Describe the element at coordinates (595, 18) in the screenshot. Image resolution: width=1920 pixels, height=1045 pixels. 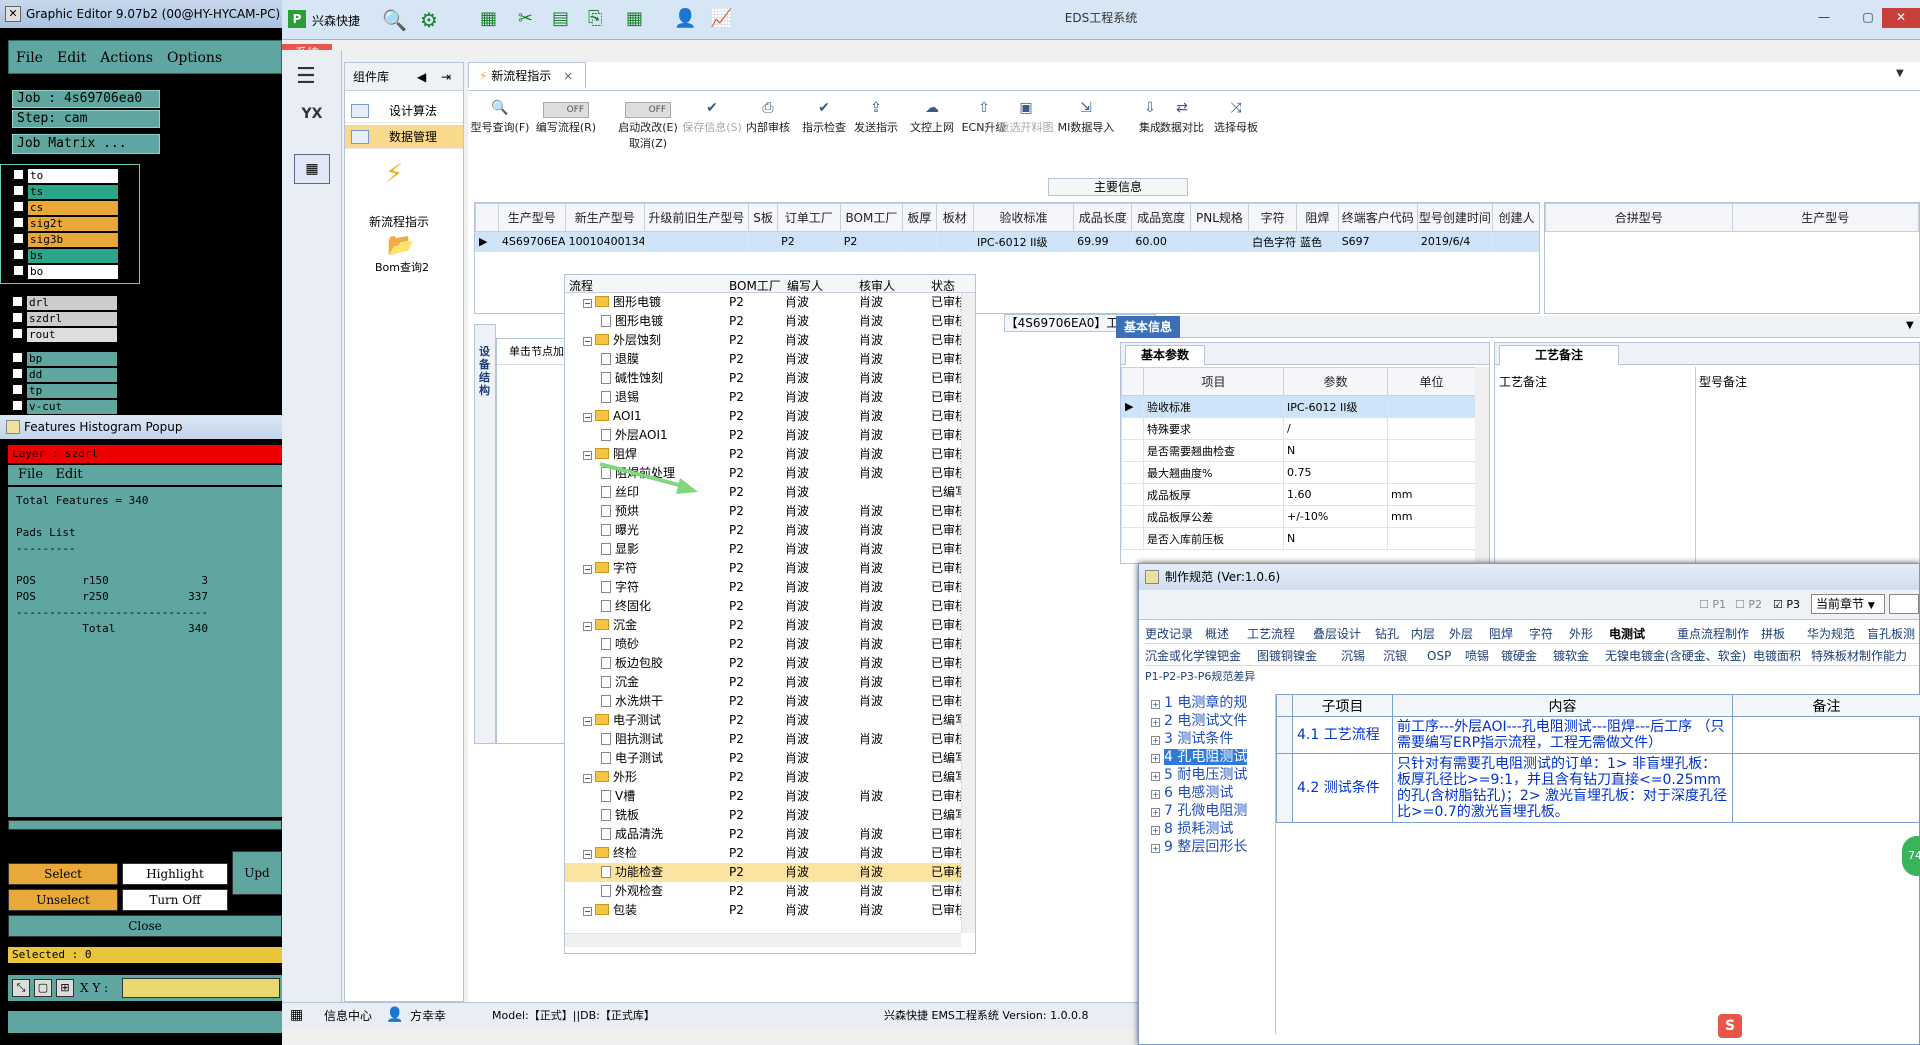
I see `export-icon: ⎘` at that location.